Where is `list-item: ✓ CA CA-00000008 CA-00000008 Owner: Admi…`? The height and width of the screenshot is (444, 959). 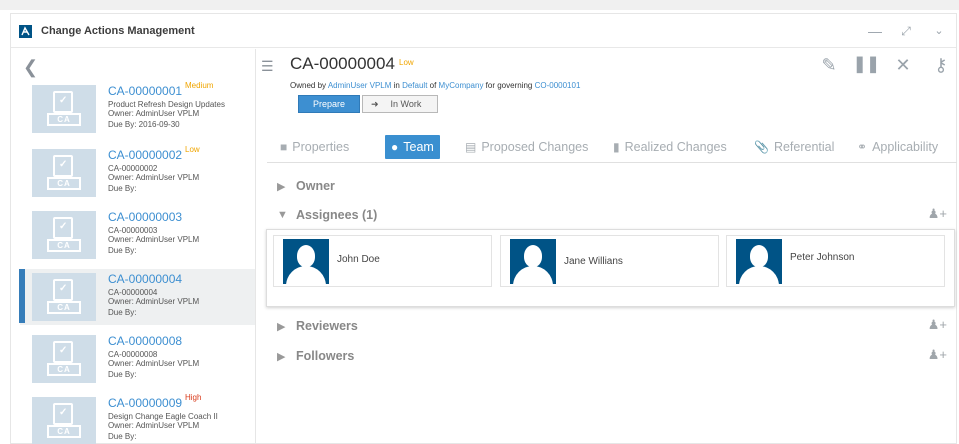
list-item: ✓ CA CA-00000008 CA-00000008 Owner: Admi… is located at coordinates (137, 359).